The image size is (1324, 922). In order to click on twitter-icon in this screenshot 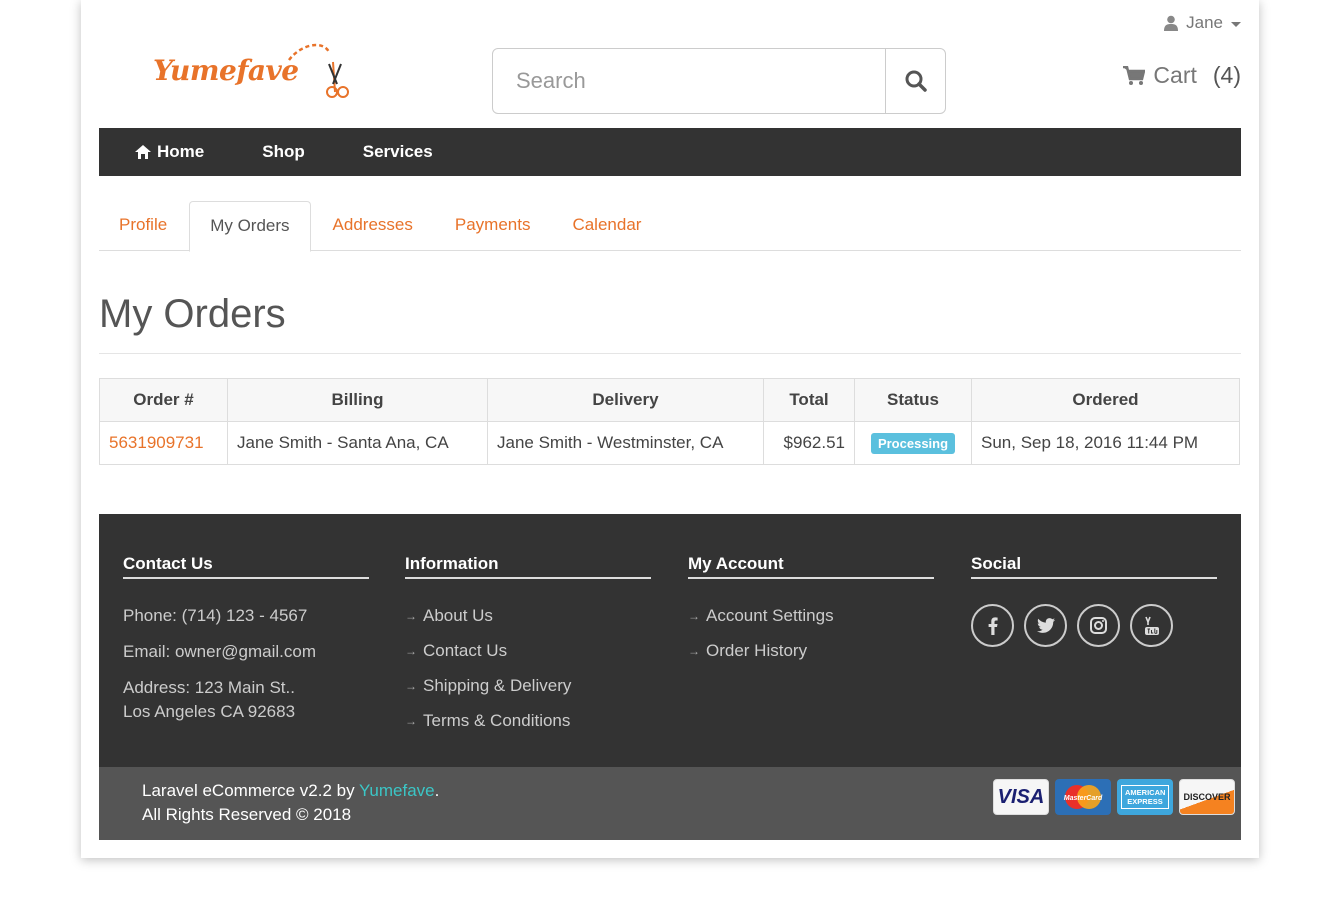, I will do `click(1045, 625)`.